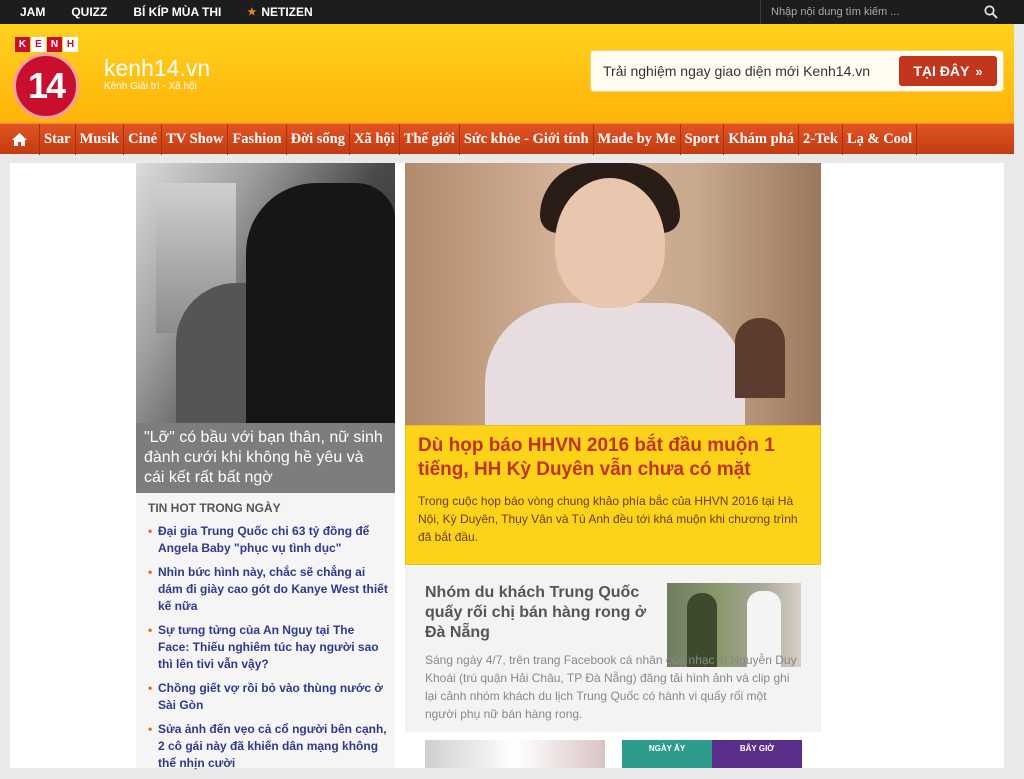 The width and height of the screenshot is (1024, 779). What do you see at coordinates (143, 139) in the screenshot?
I see `nav-item-cine: Ciné` at bounding box center [143, 139].